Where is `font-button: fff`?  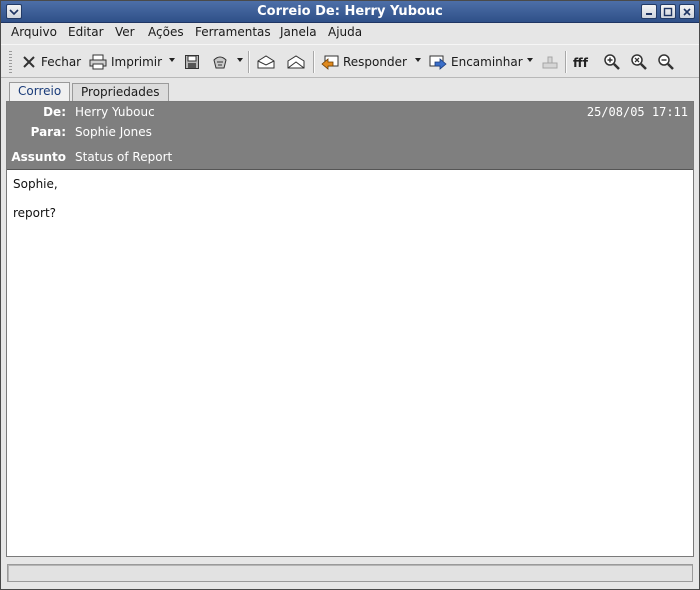
font-button: fff is located at coordinates (584, 62).